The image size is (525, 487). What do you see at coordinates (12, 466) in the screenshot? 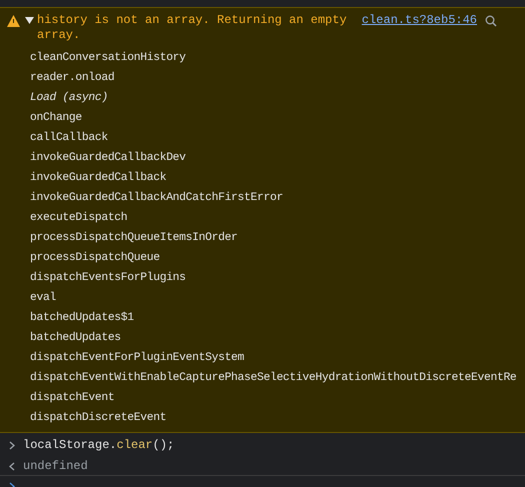
I see `result-chevron-icon` at bounding box center [12, 466].